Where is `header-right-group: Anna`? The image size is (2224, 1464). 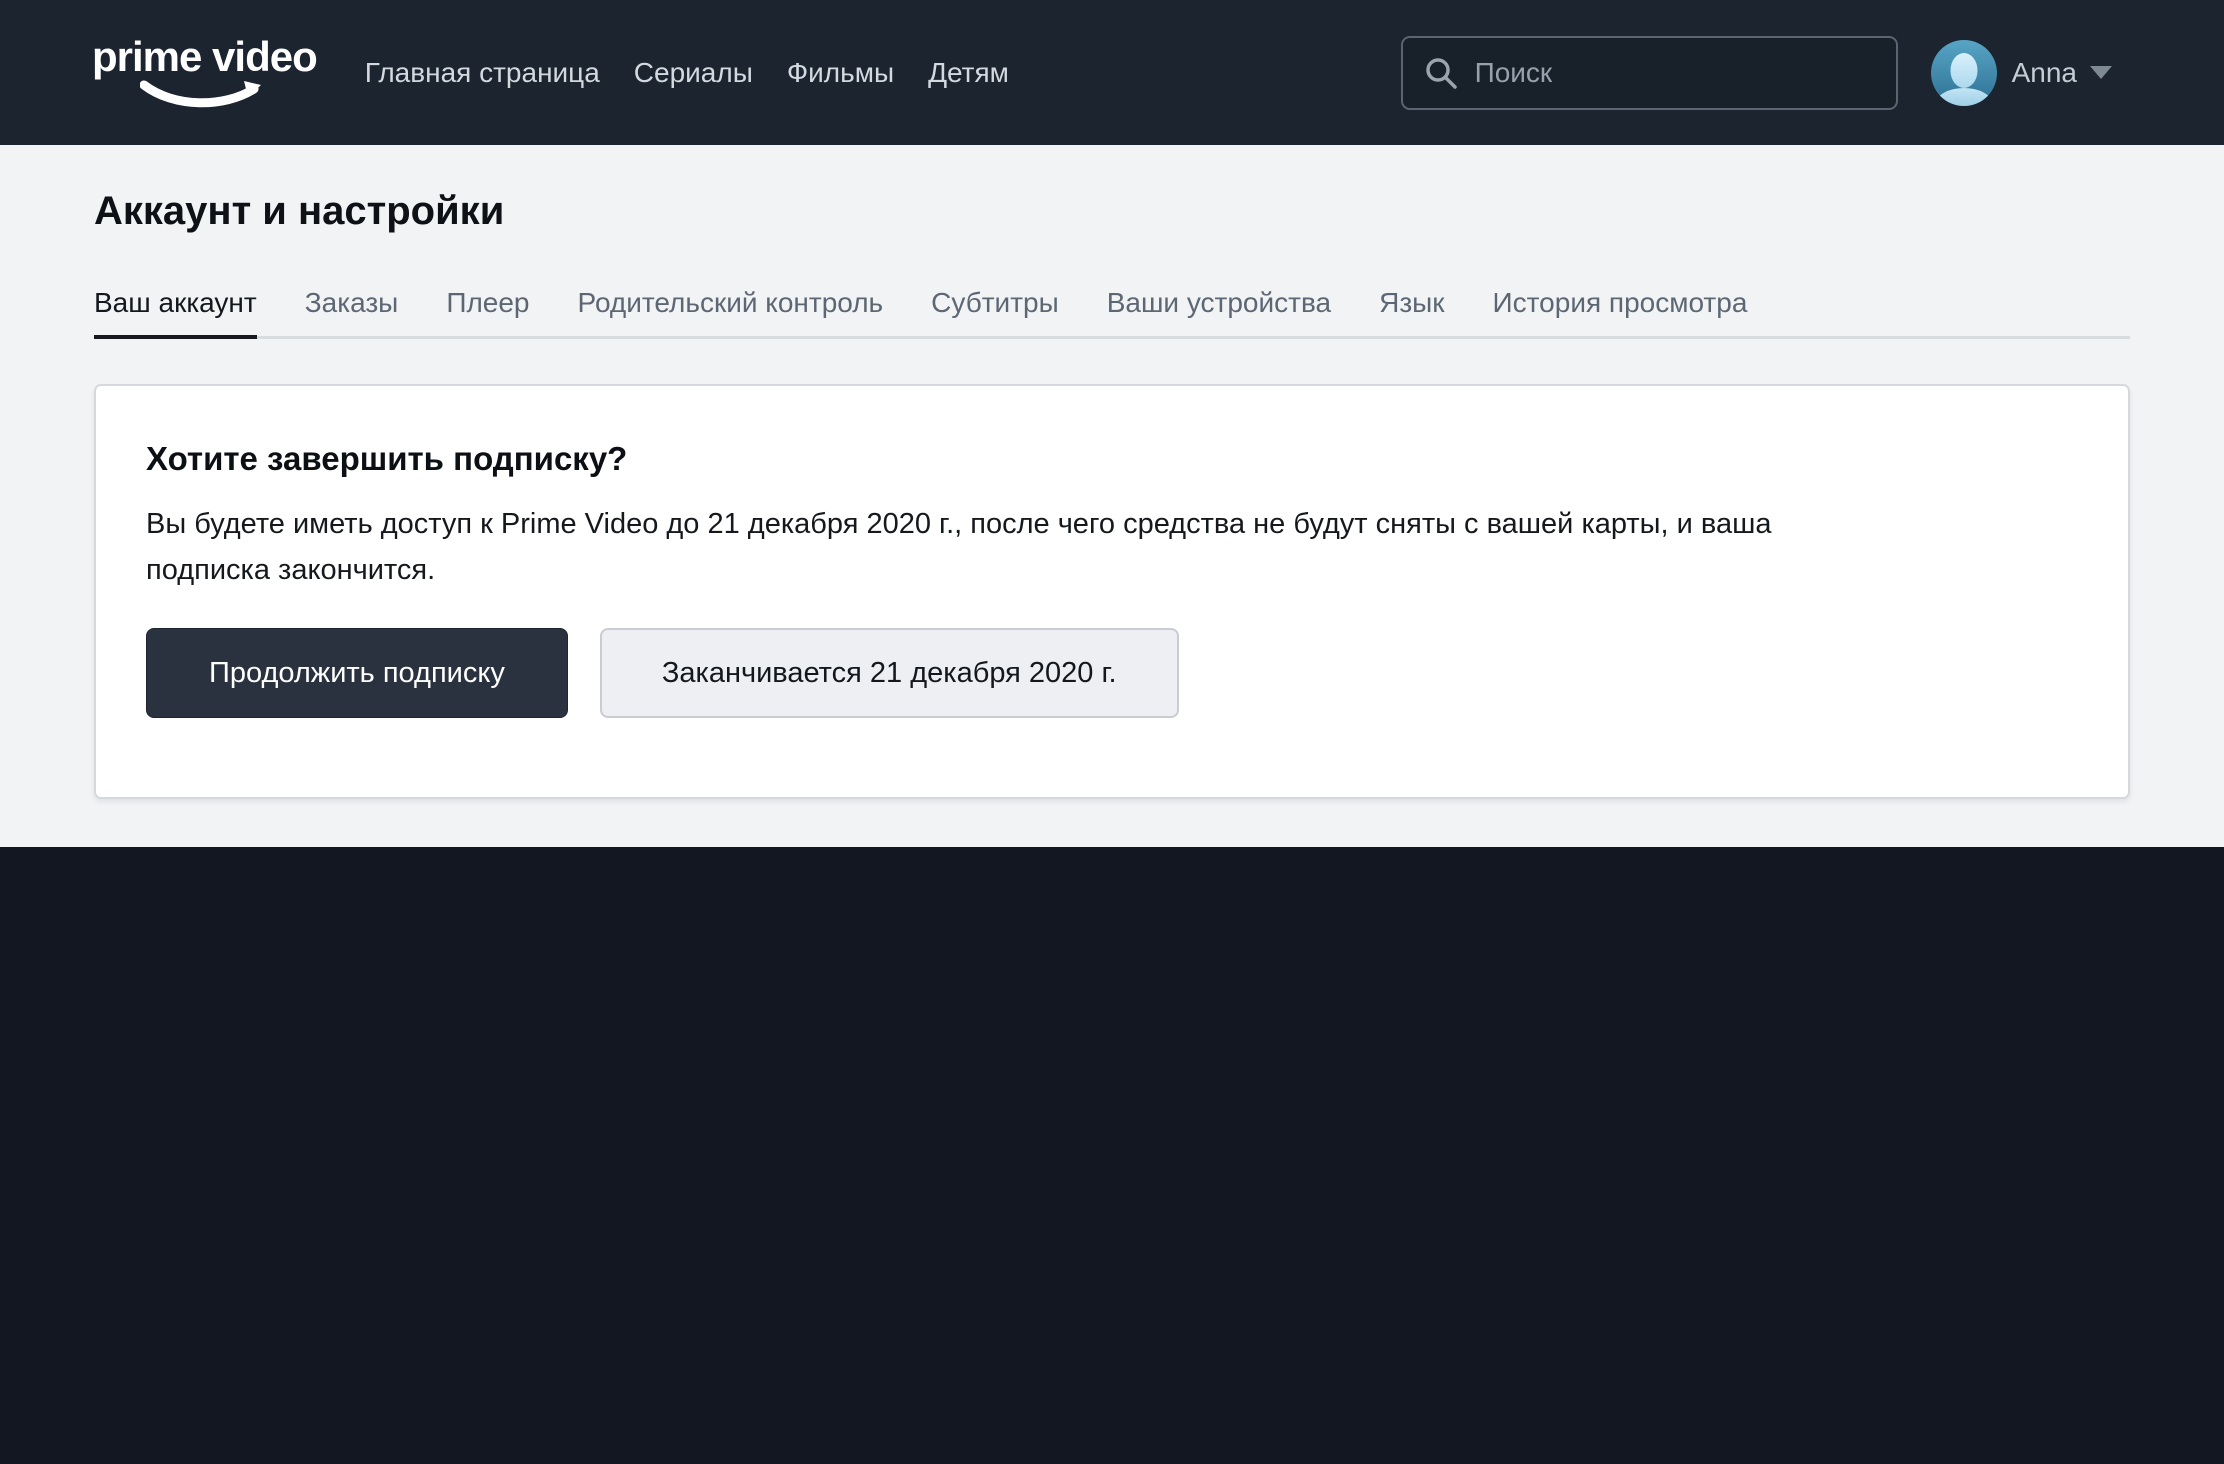
header-right-group: Anna is located at coordinates (1756, 72).